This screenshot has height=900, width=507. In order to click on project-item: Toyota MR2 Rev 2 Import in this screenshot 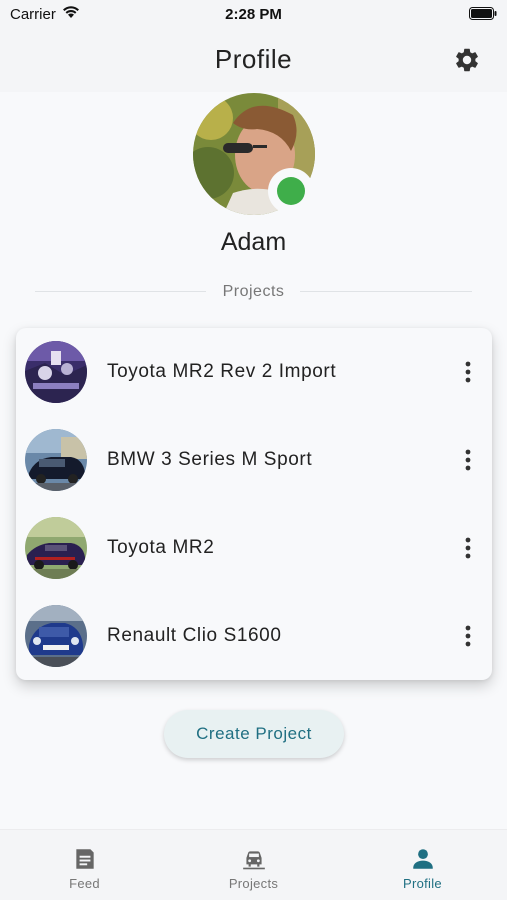, I will do `click(254, 372)`.